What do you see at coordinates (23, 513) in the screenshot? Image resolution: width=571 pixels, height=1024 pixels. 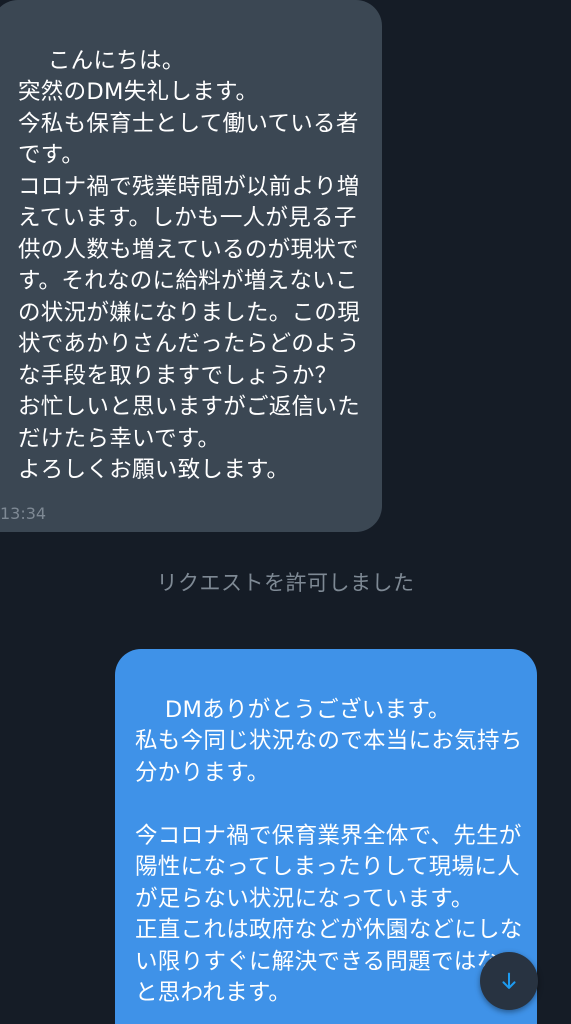 I see `incoming-message-timestamp: 13:34` at bounding box center [23, 513].